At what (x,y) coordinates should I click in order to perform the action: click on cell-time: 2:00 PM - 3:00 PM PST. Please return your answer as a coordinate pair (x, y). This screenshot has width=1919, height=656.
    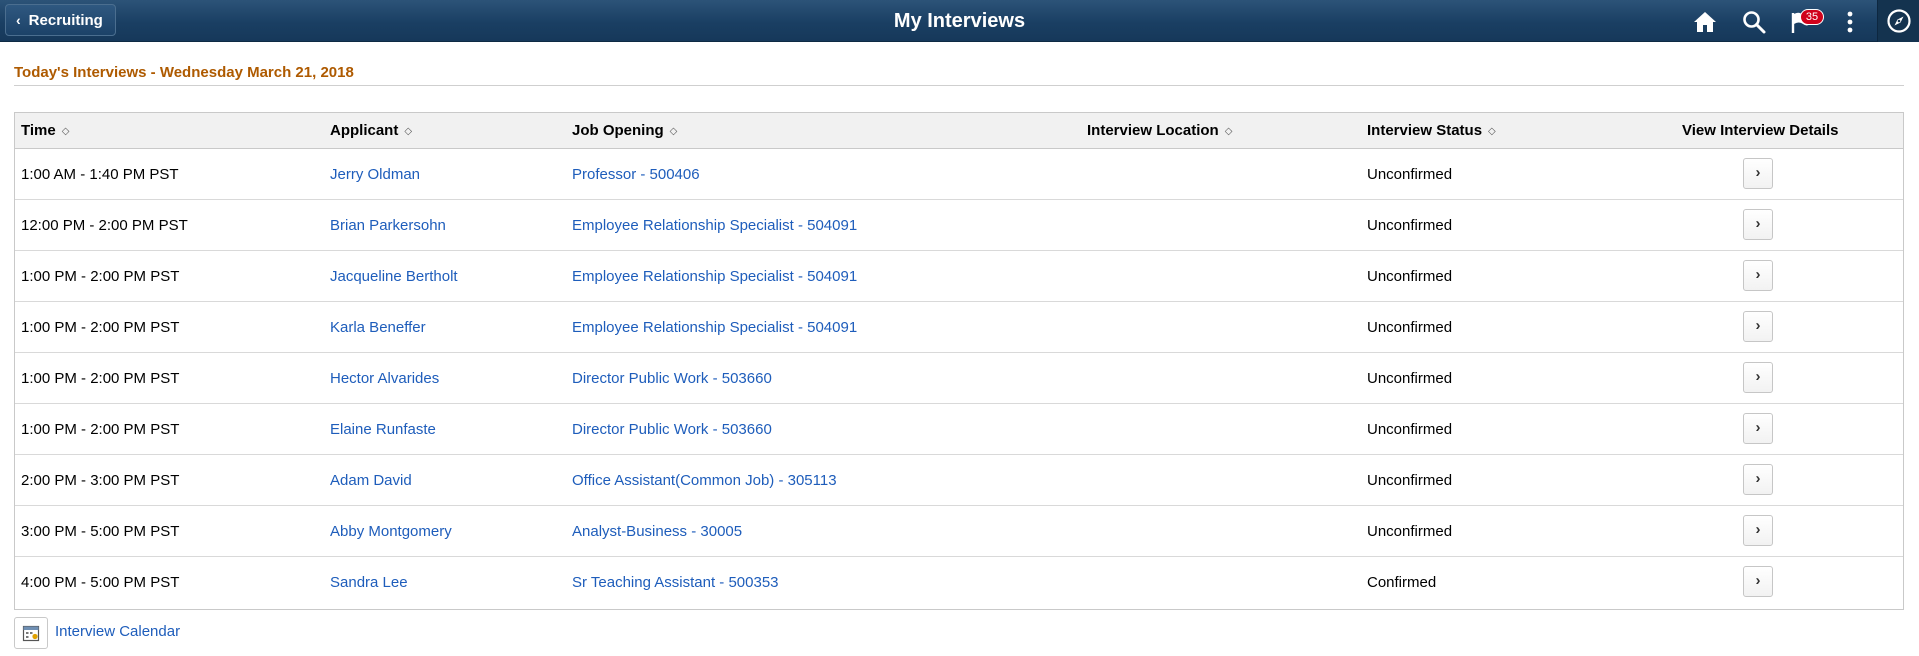
    Looking at the image, I should click on (100, 480).